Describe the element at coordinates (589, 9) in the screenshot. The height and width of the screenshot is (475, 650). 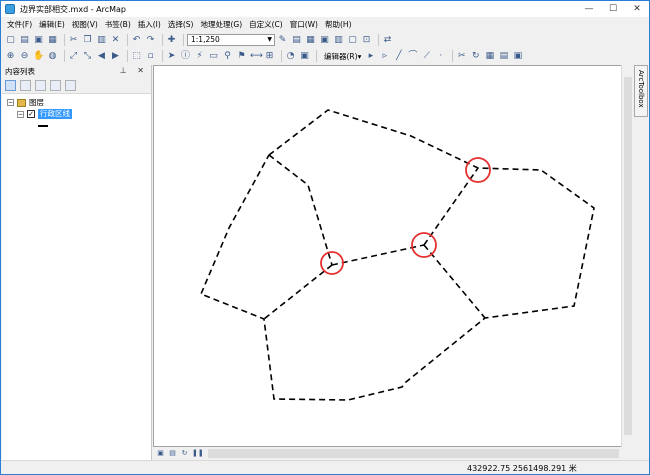
I see `minimize-button: —` at that location.